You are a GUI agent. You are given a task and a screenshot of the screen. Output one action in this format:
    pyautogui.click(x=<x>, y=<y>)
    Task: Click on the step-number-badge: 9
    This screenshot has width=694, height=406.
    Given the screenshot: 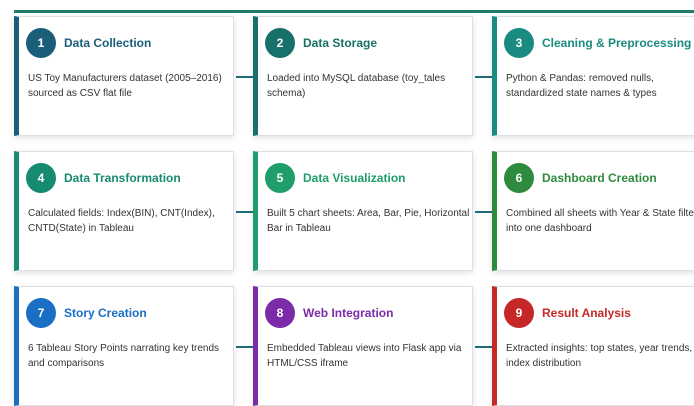 What is the action you would take?
    pyautogui.click(x=519, y=313)
    